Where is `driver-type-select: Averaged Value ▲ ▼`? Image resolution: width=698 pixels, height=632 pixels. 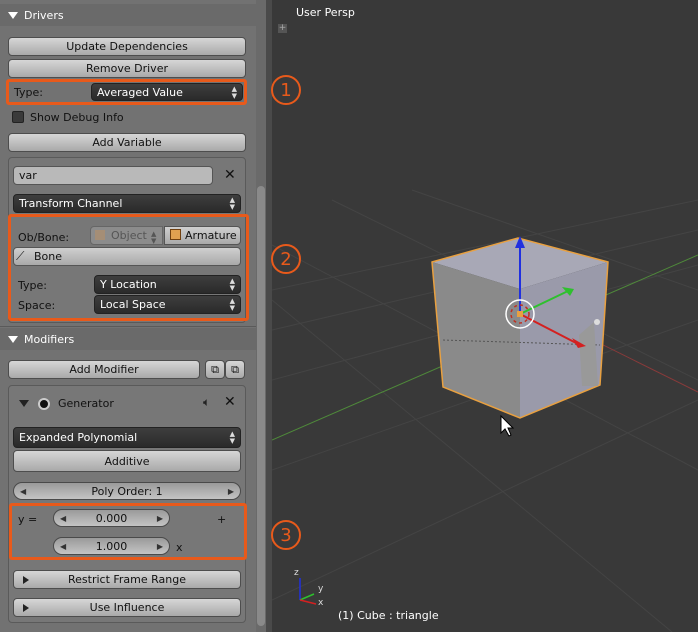 driver-type-select: Averaged Value ▲ ▼ is located at coordinates (167, 92).